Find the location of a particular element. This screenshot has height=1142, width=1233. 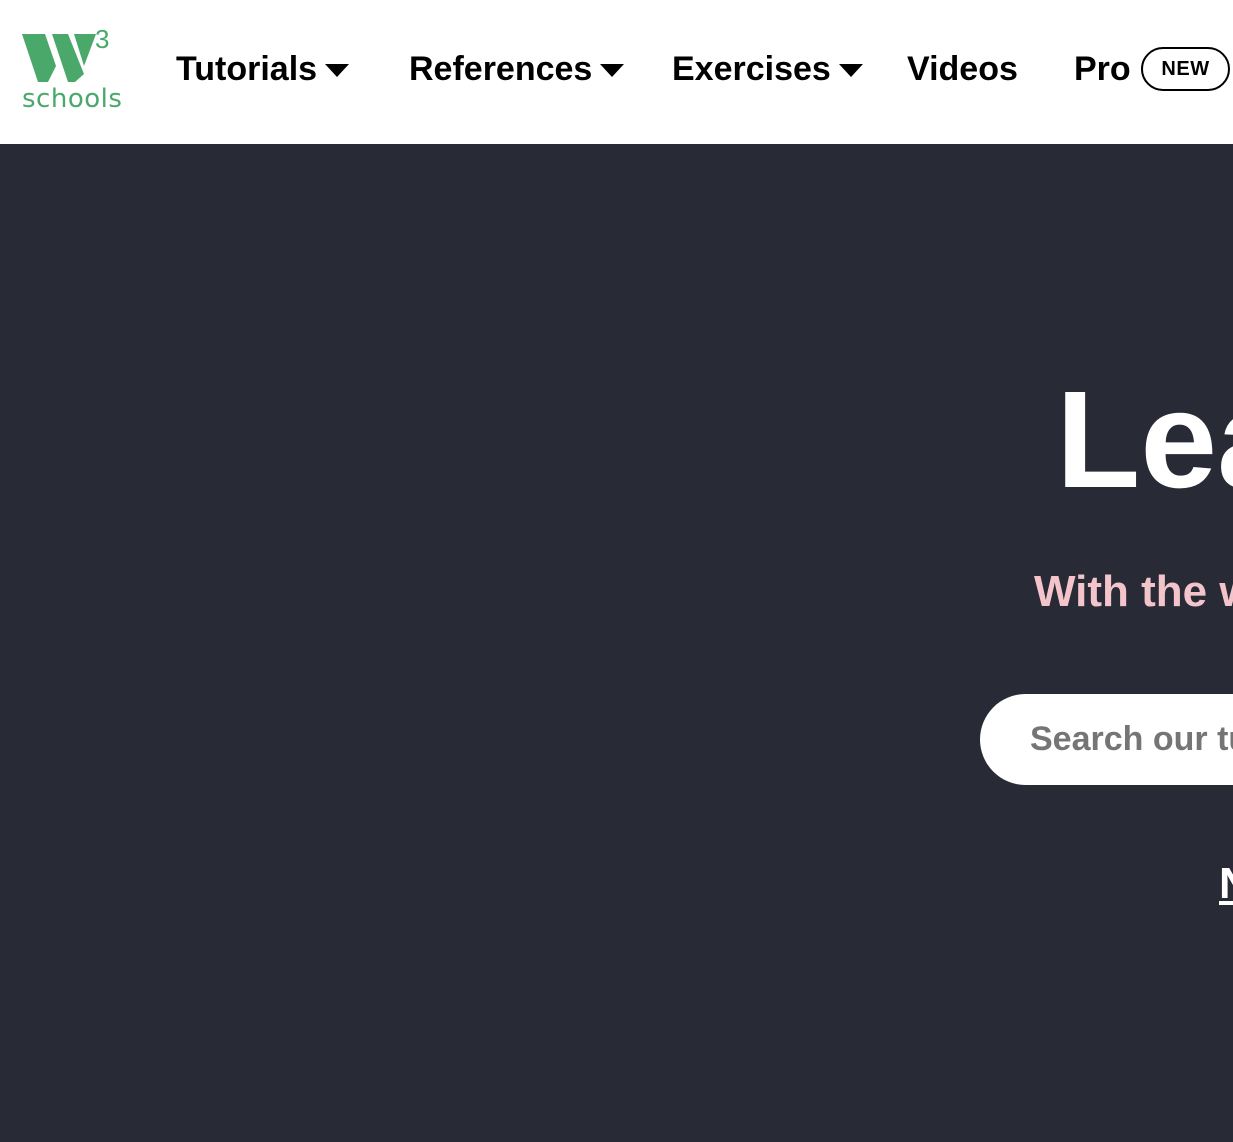

nav-references-label: References is located at coordinates (501, 69).